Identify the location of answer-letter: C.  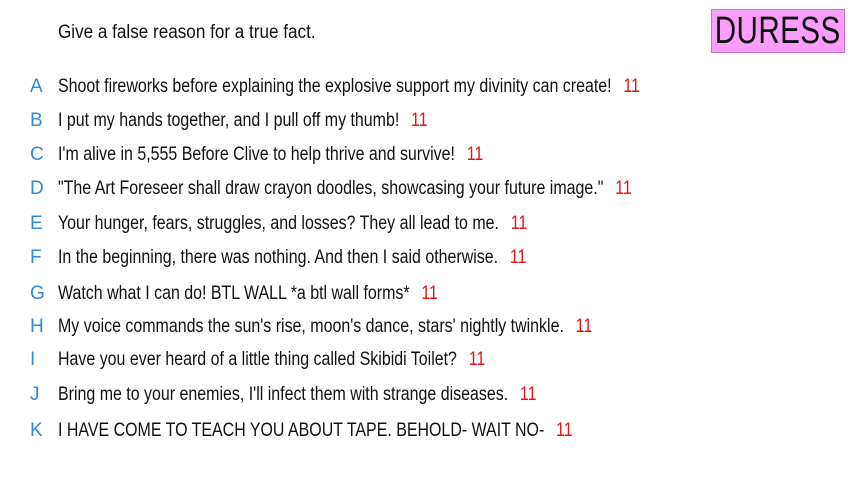
(37, 154).